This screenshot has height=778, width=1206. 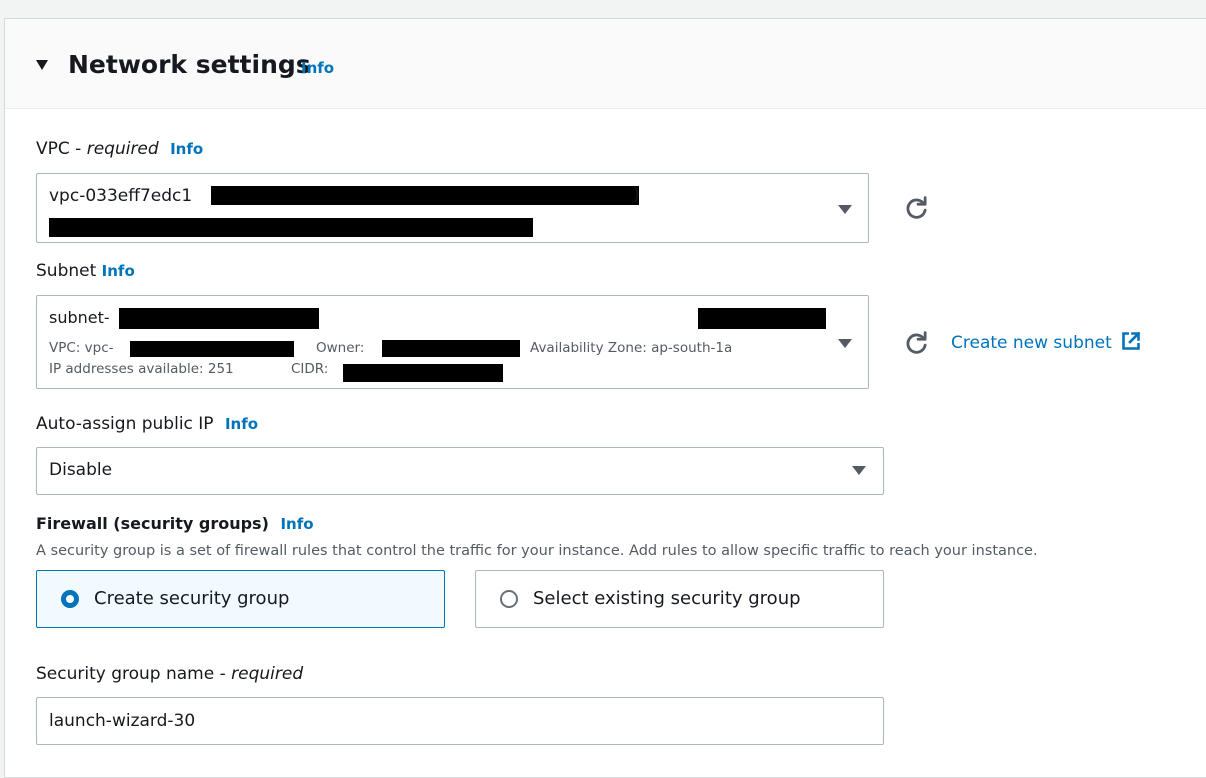 What do you see at coordinates (605, 64) in the screenshot?
I see `panel-header: Network settings Info` at bounding box center [605, 64].